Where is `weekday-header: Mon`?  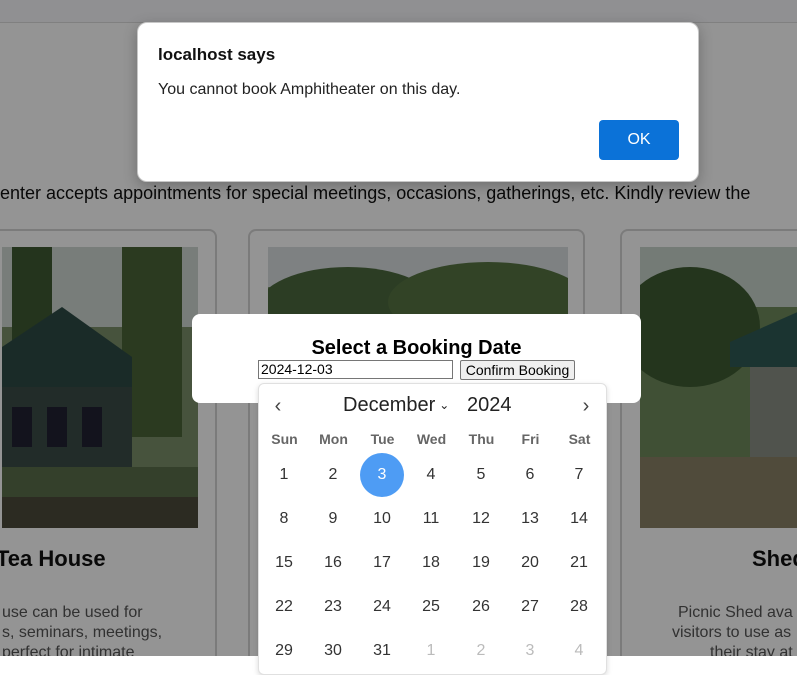
weekday-header: Mon is located at coordinates (333, 439).